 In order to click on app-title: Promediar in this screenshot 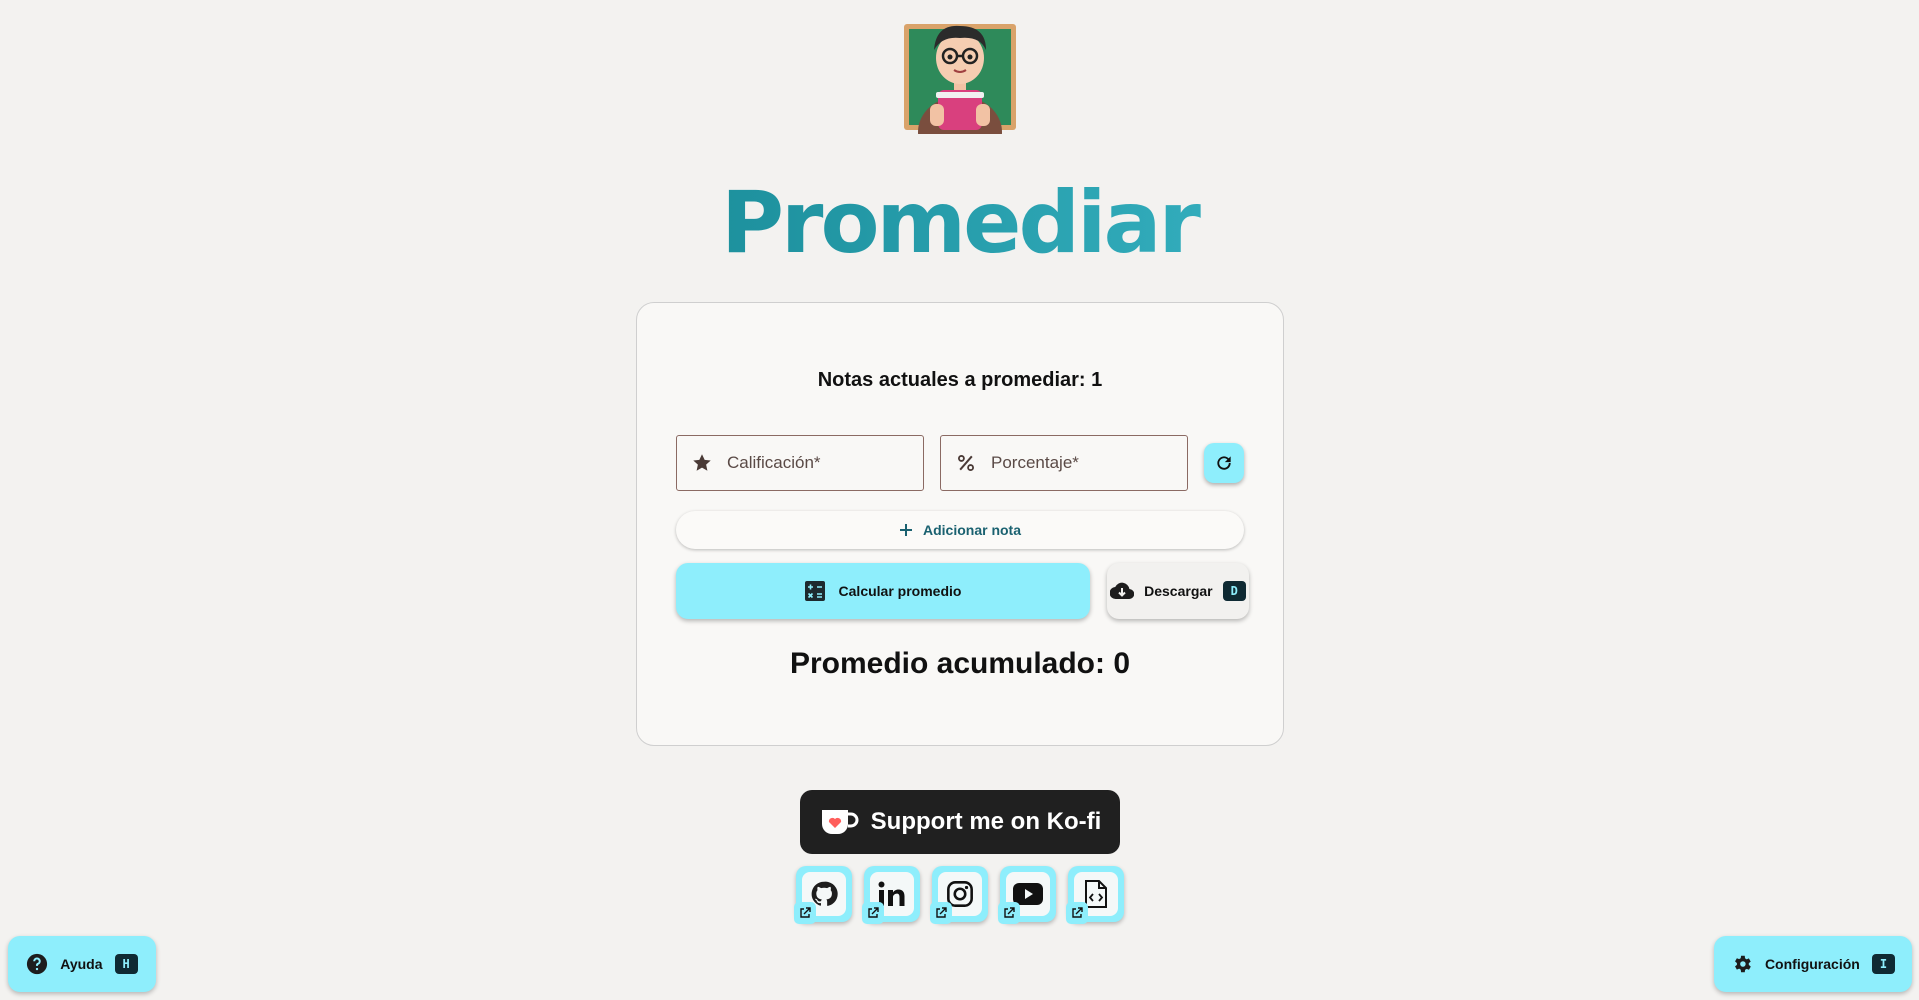, I will do `click(959, 223)`.